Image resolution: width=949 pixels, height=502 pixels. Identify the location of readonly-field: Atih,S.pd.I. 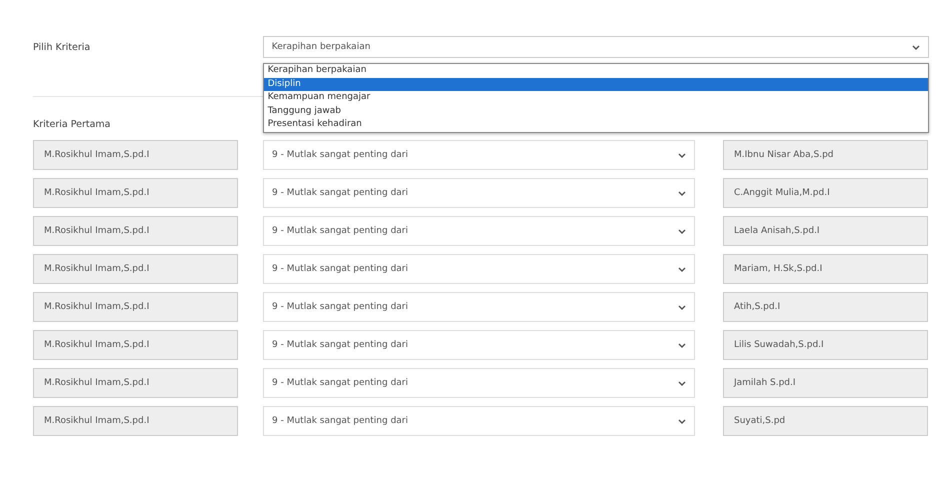
(825, 307).